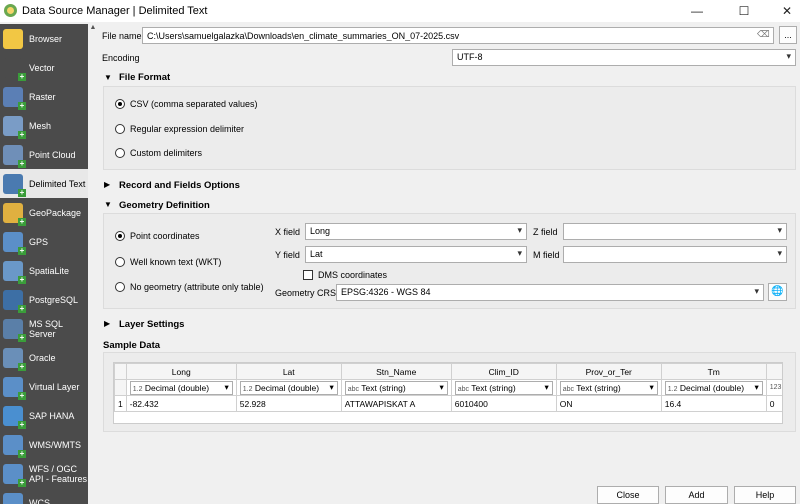  What do you see at coordinates (189, 287) in the screenshot?
I see `radio-no-geometry: No geometry (attribute only table)` at bounding box center [189, 287].